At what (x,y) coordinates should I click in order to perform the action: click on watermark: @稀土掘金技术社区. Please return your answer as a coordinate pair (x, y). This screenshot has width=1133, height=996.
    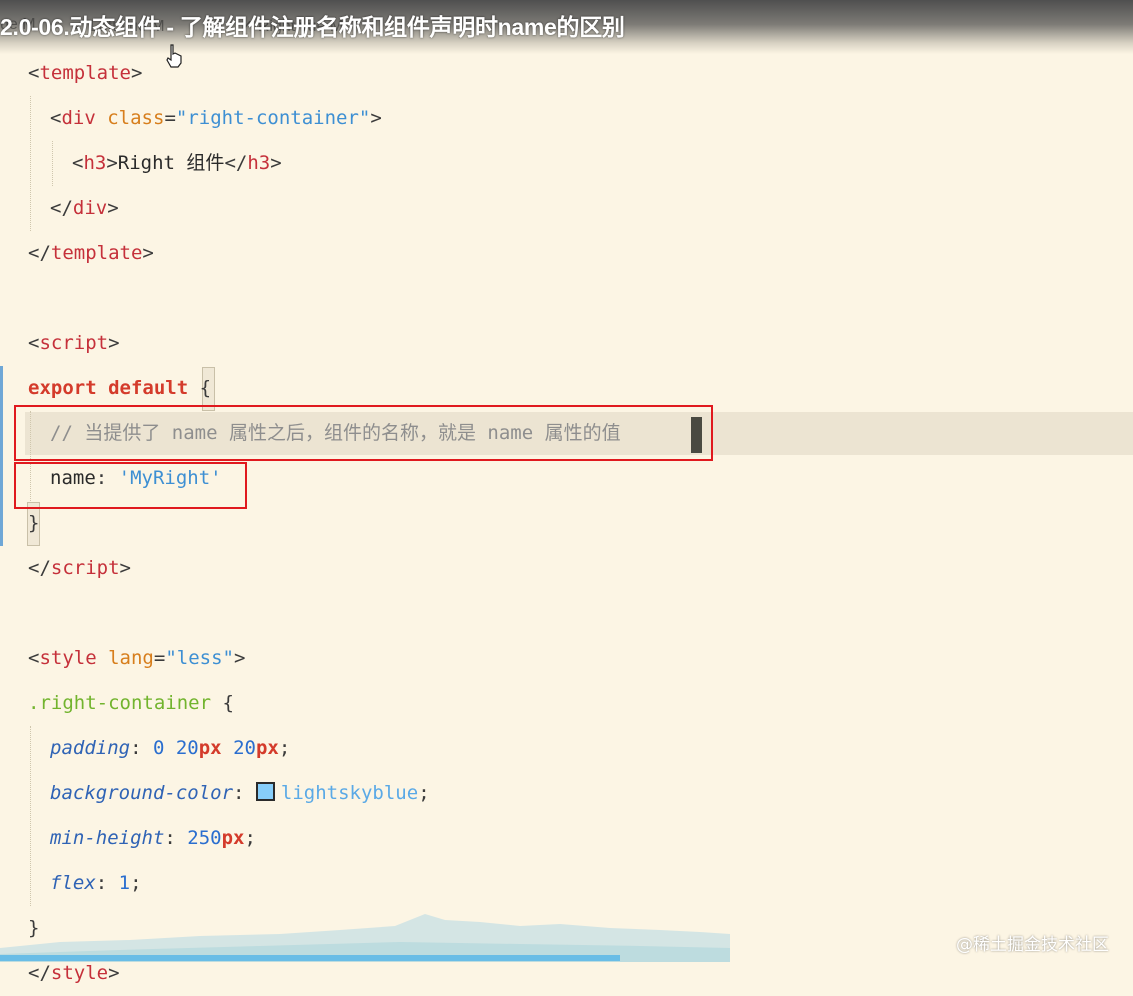
    Looking at the image, I should click on (1032, 945).